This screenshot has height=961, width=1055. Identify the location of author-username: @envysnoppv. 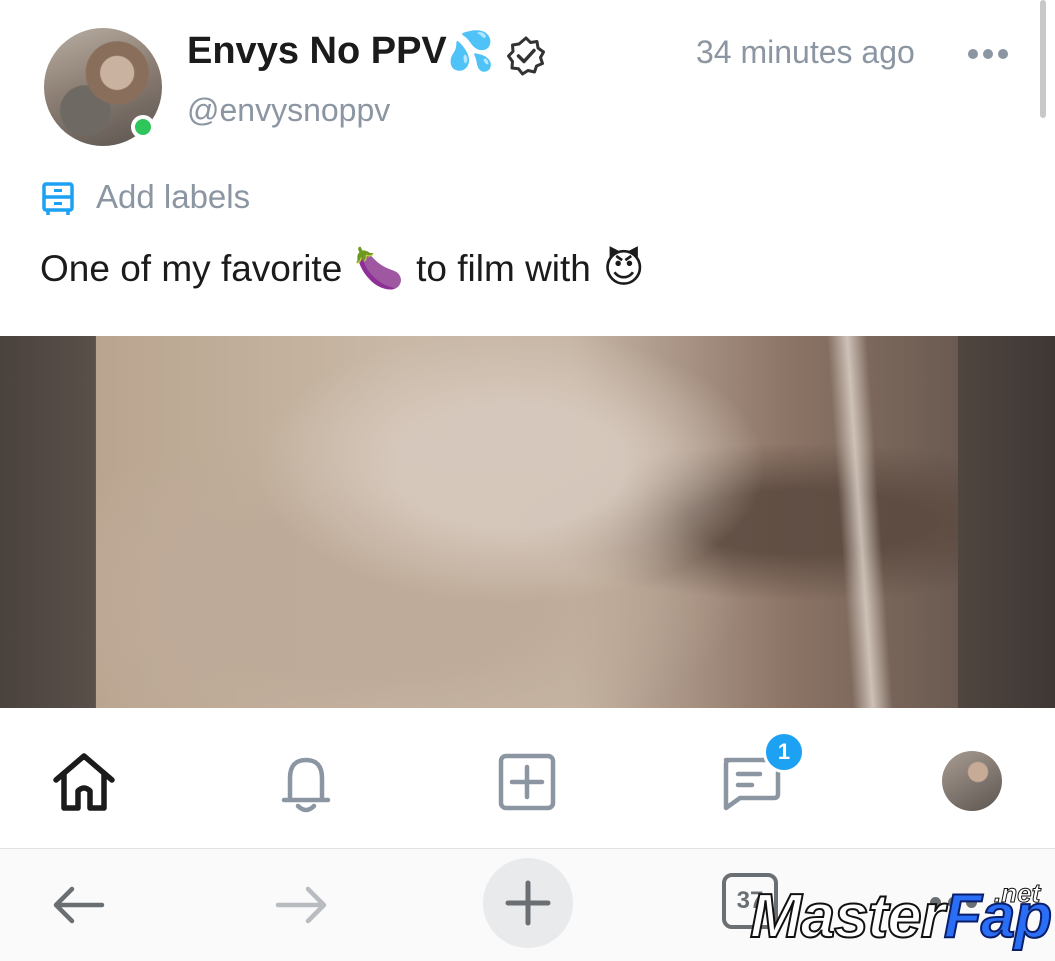
(288, 110).